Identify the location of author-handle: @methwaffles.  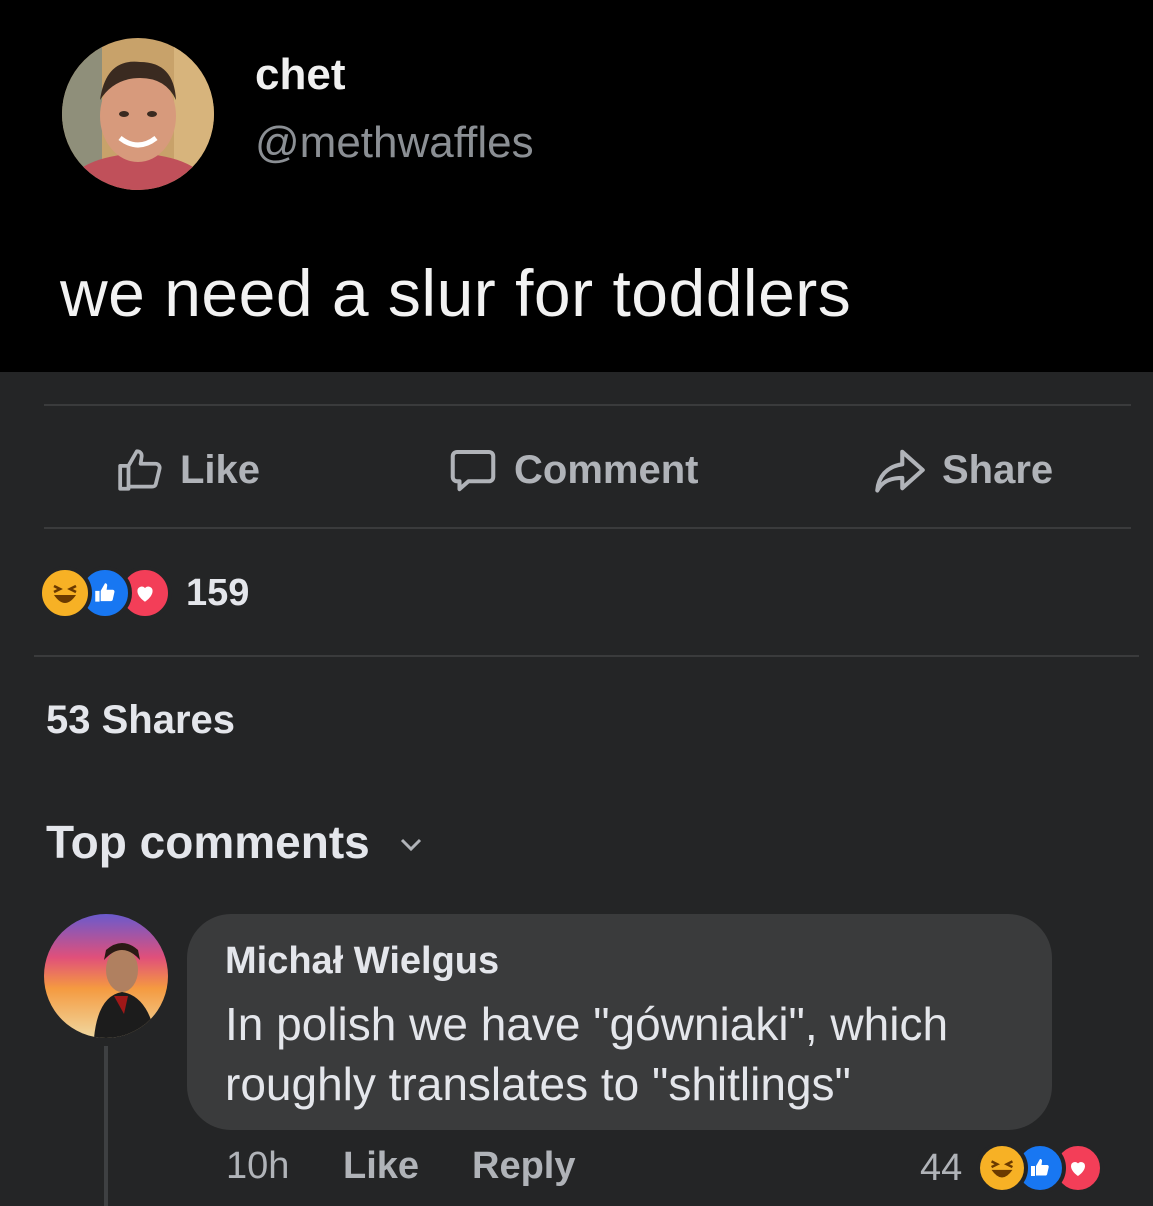
(394, 143).